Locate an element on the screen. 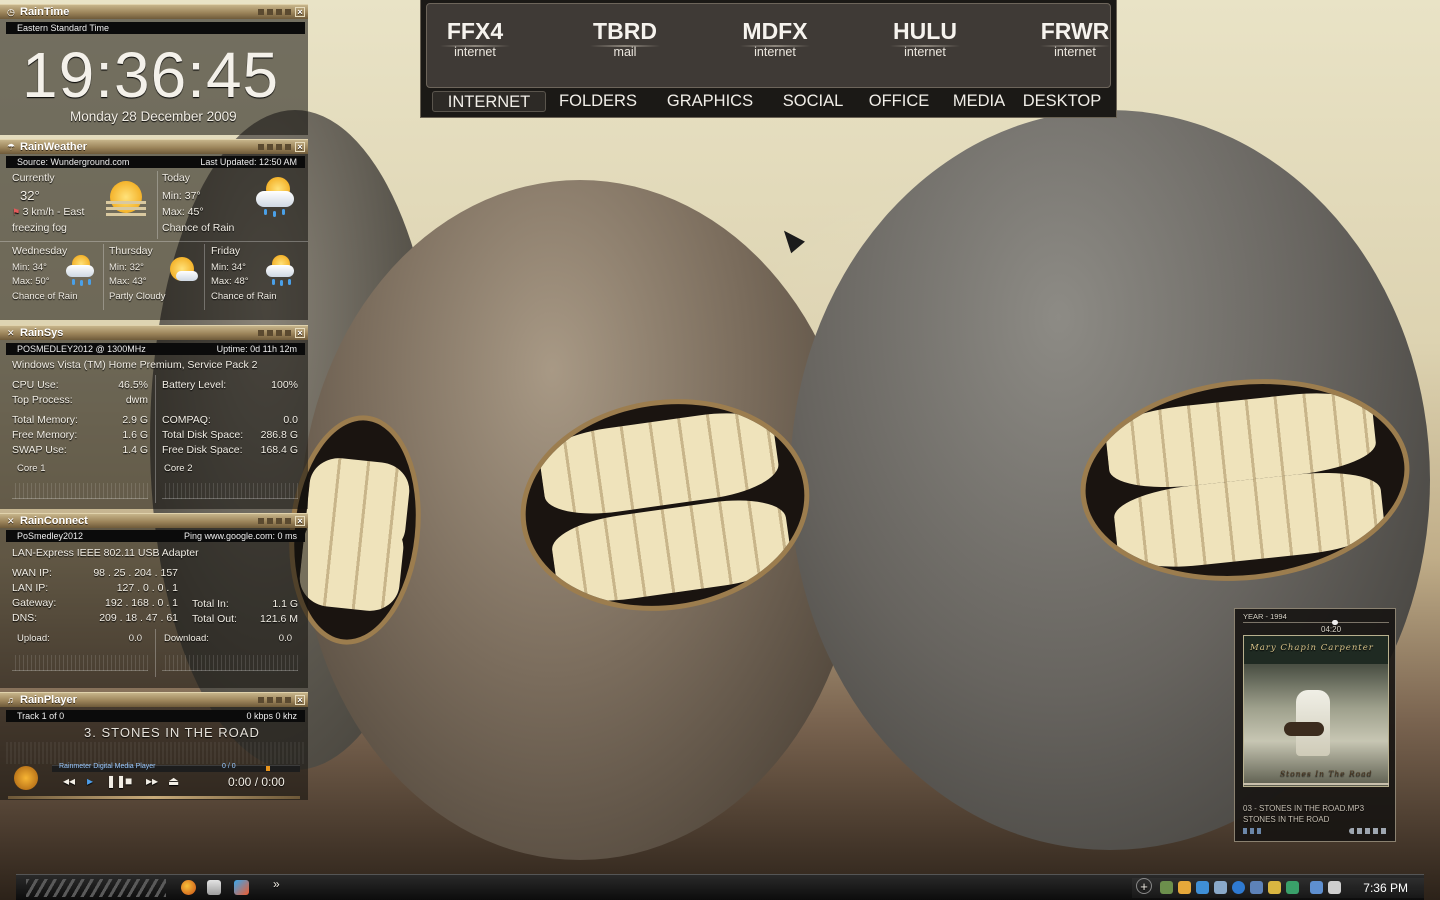  today-label: Today is located at coordinates (176, 178).